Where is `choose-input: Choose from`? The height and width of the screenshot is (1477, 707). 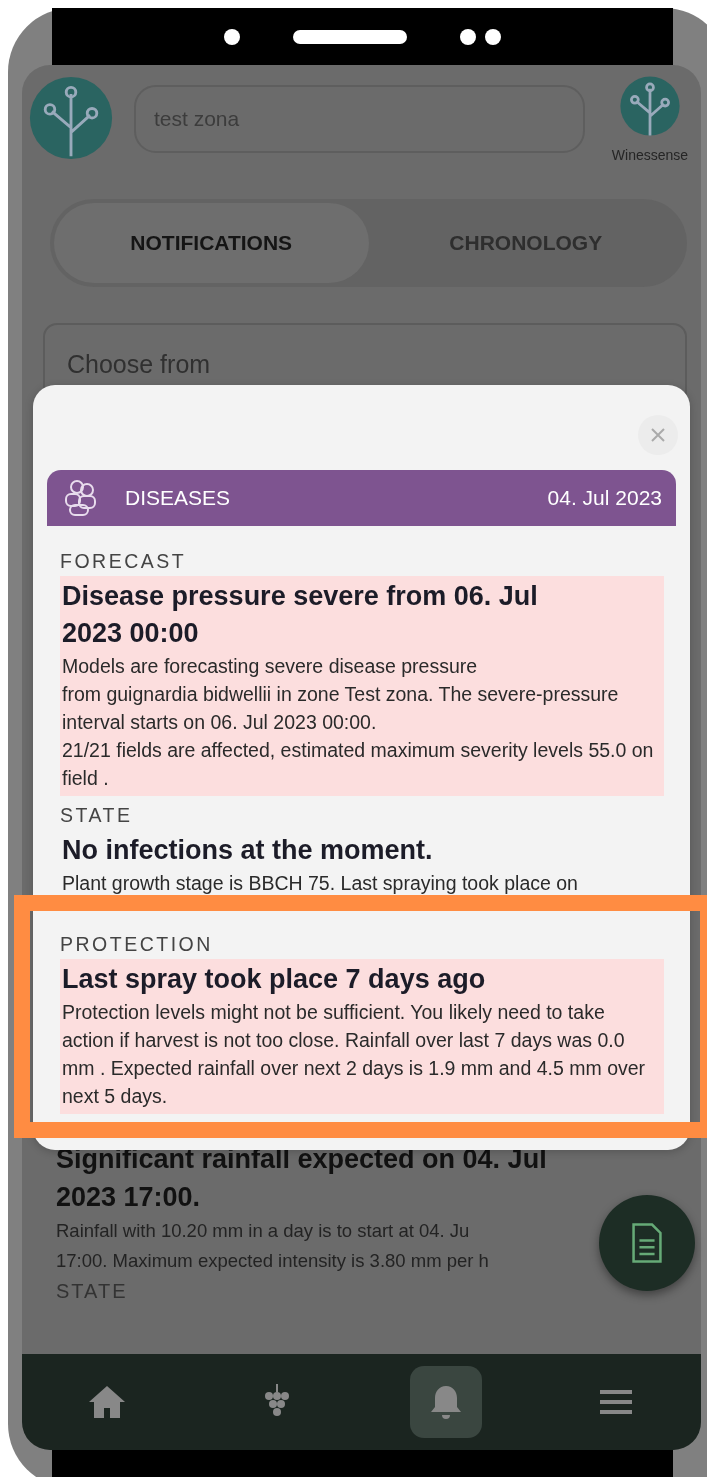 choose-input: Choose from is located at coordinates (365, 364).